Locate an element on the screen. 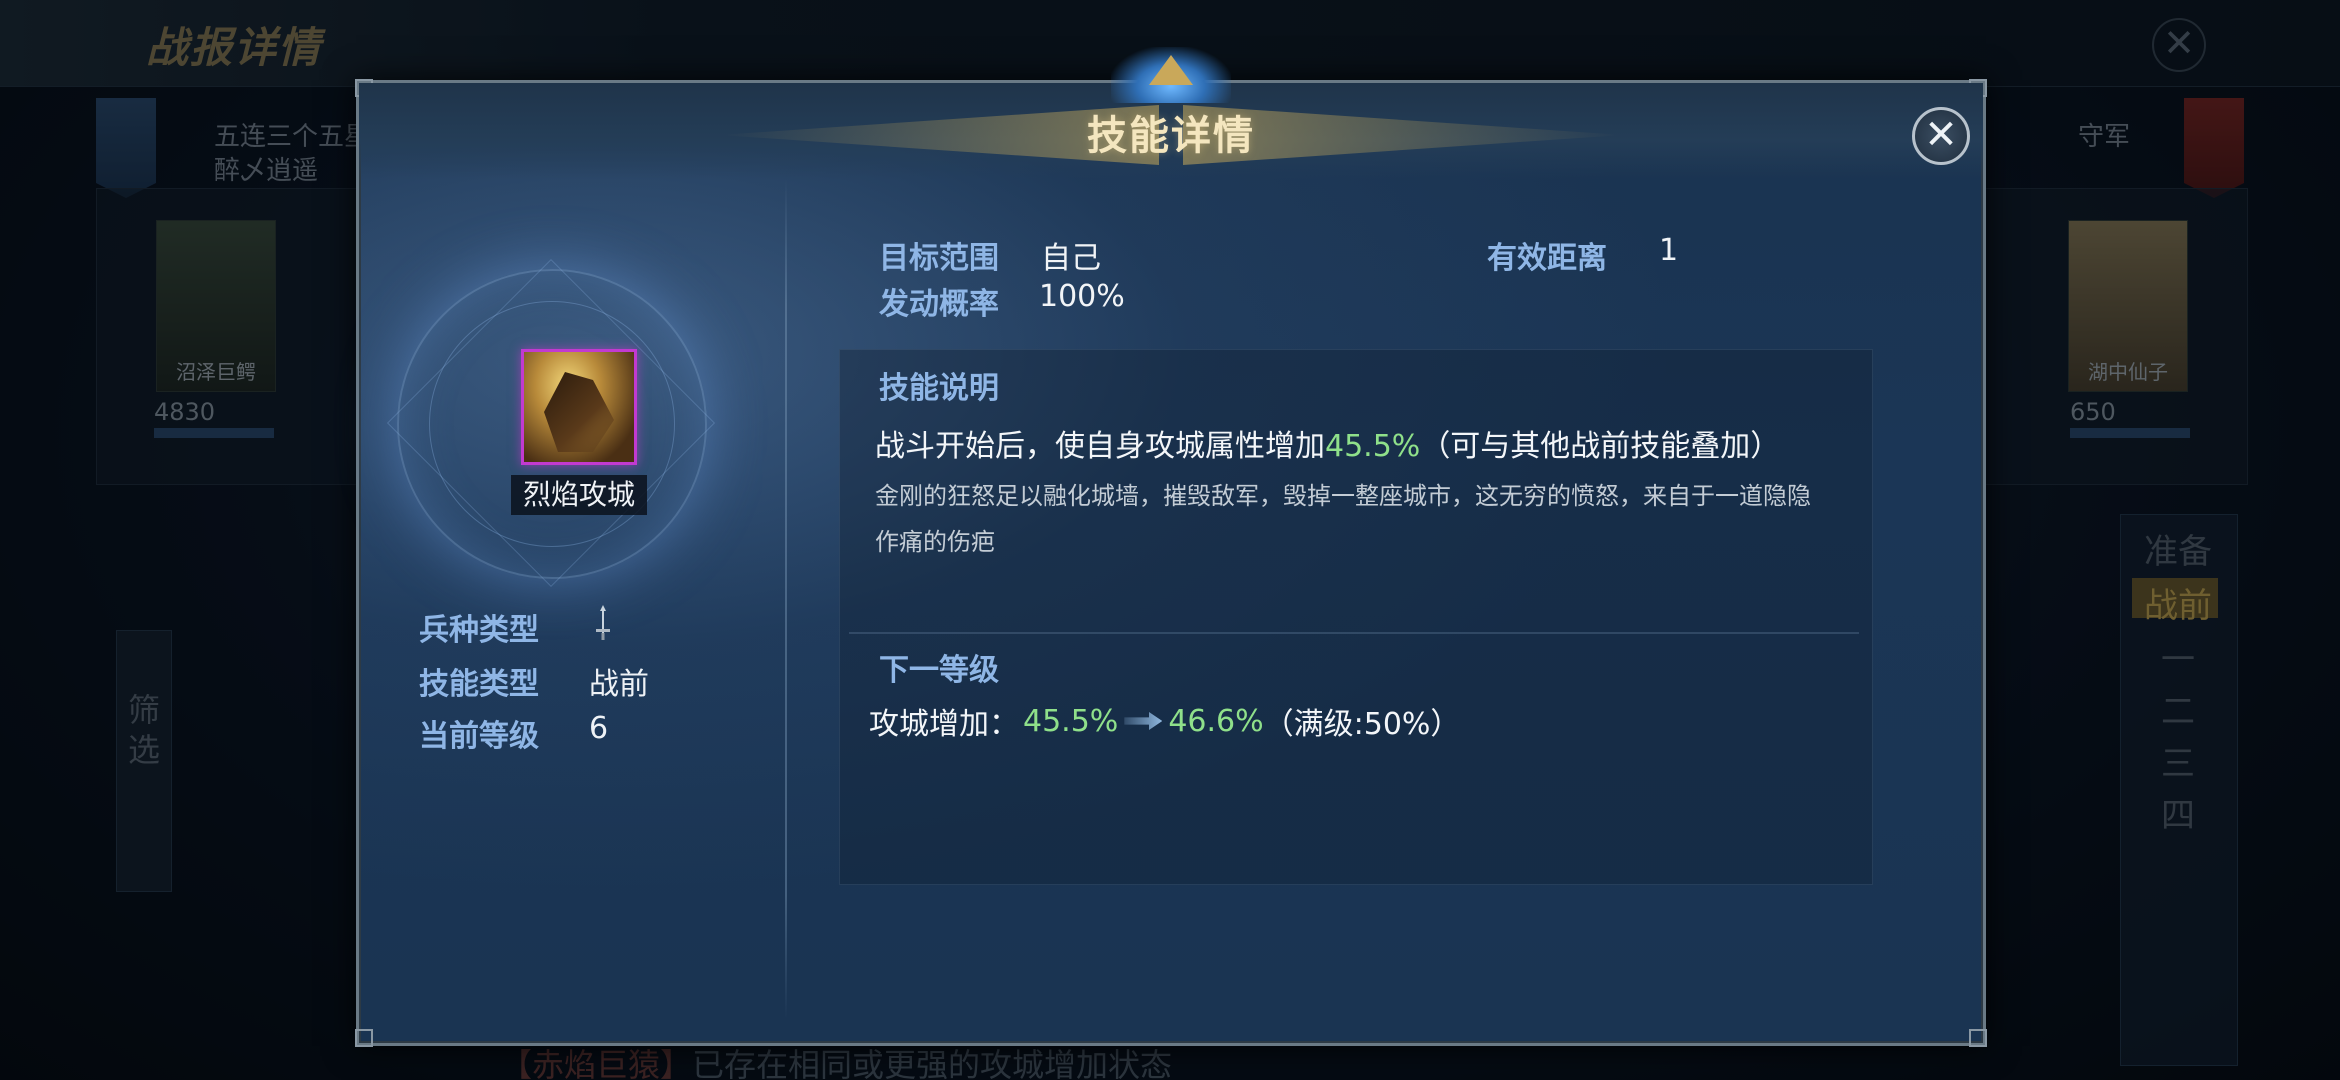 The image size is (2340, 1080). skill-summary: 烈焰攻城 兵种类型 技能类型 战前 当前等级 6 is located at coordinates (572, 609).